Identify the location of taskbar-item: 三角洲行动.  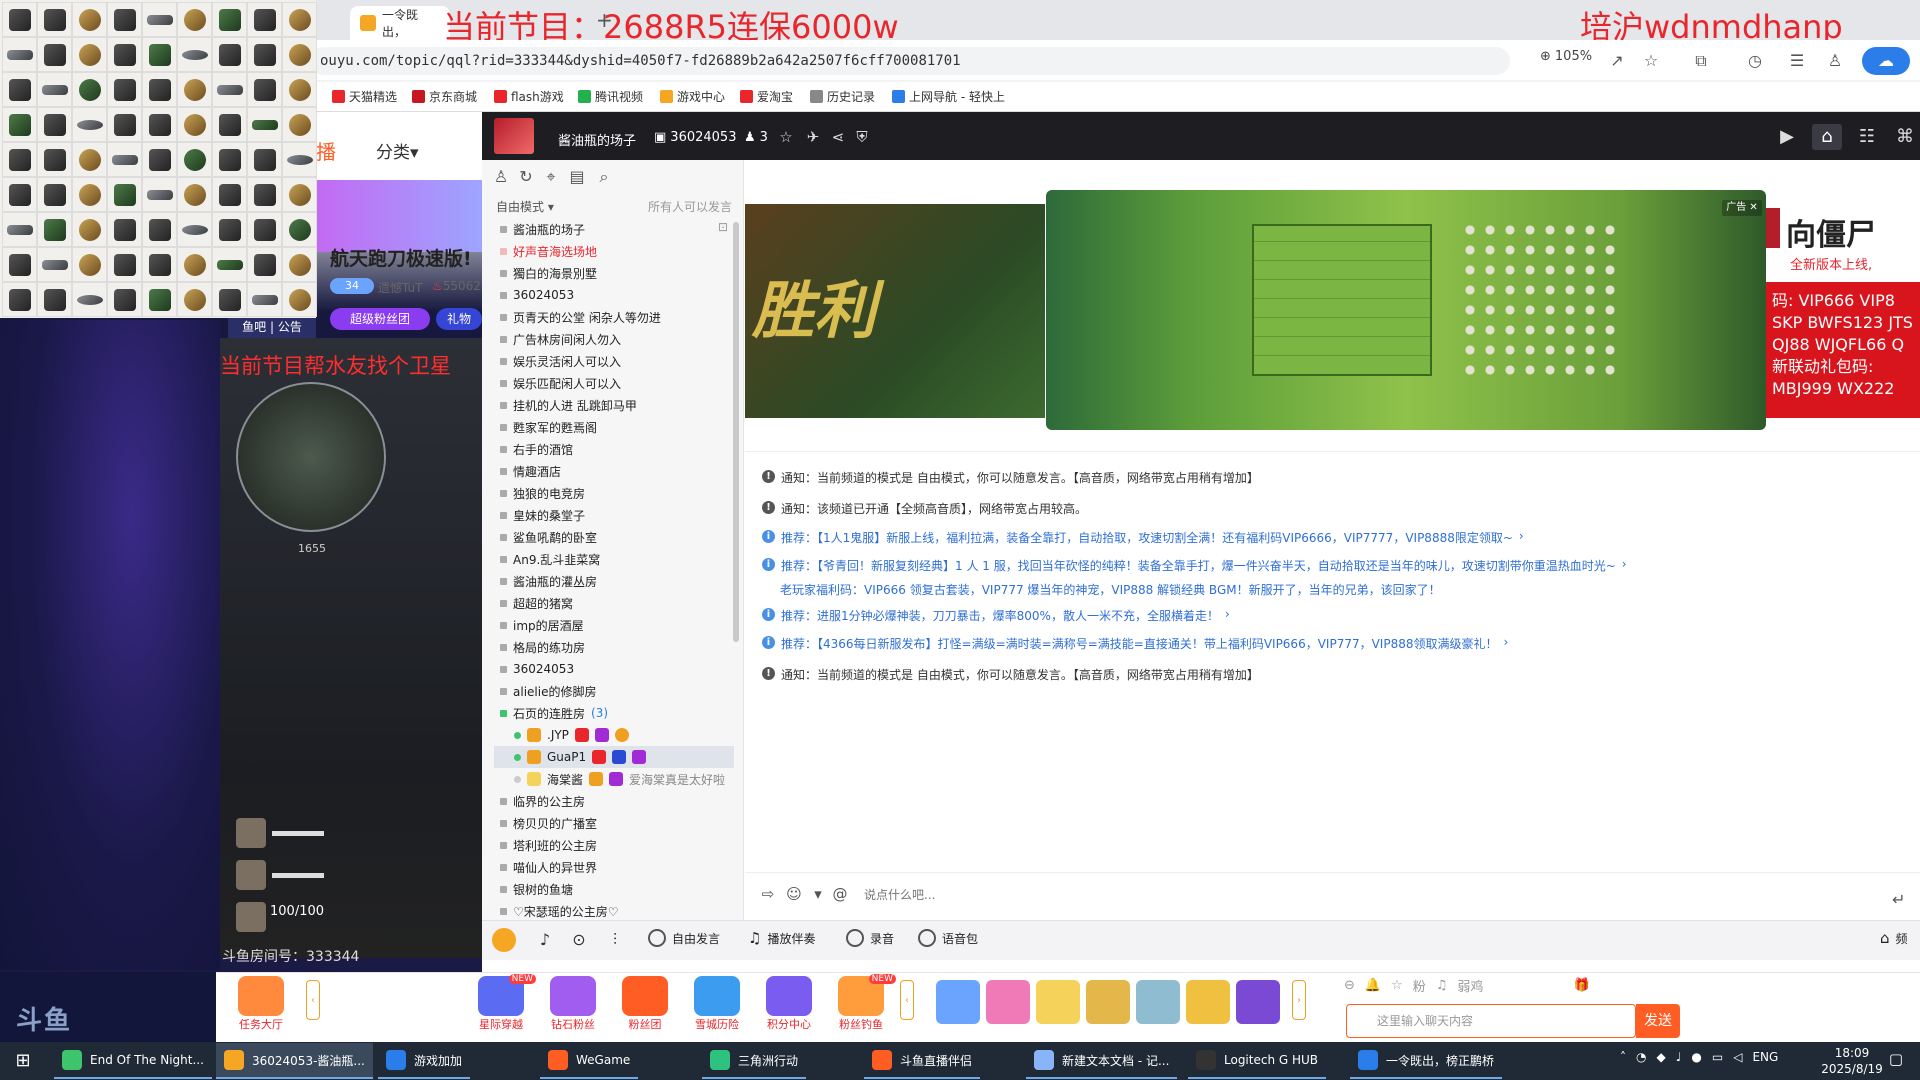
(754, 1061).